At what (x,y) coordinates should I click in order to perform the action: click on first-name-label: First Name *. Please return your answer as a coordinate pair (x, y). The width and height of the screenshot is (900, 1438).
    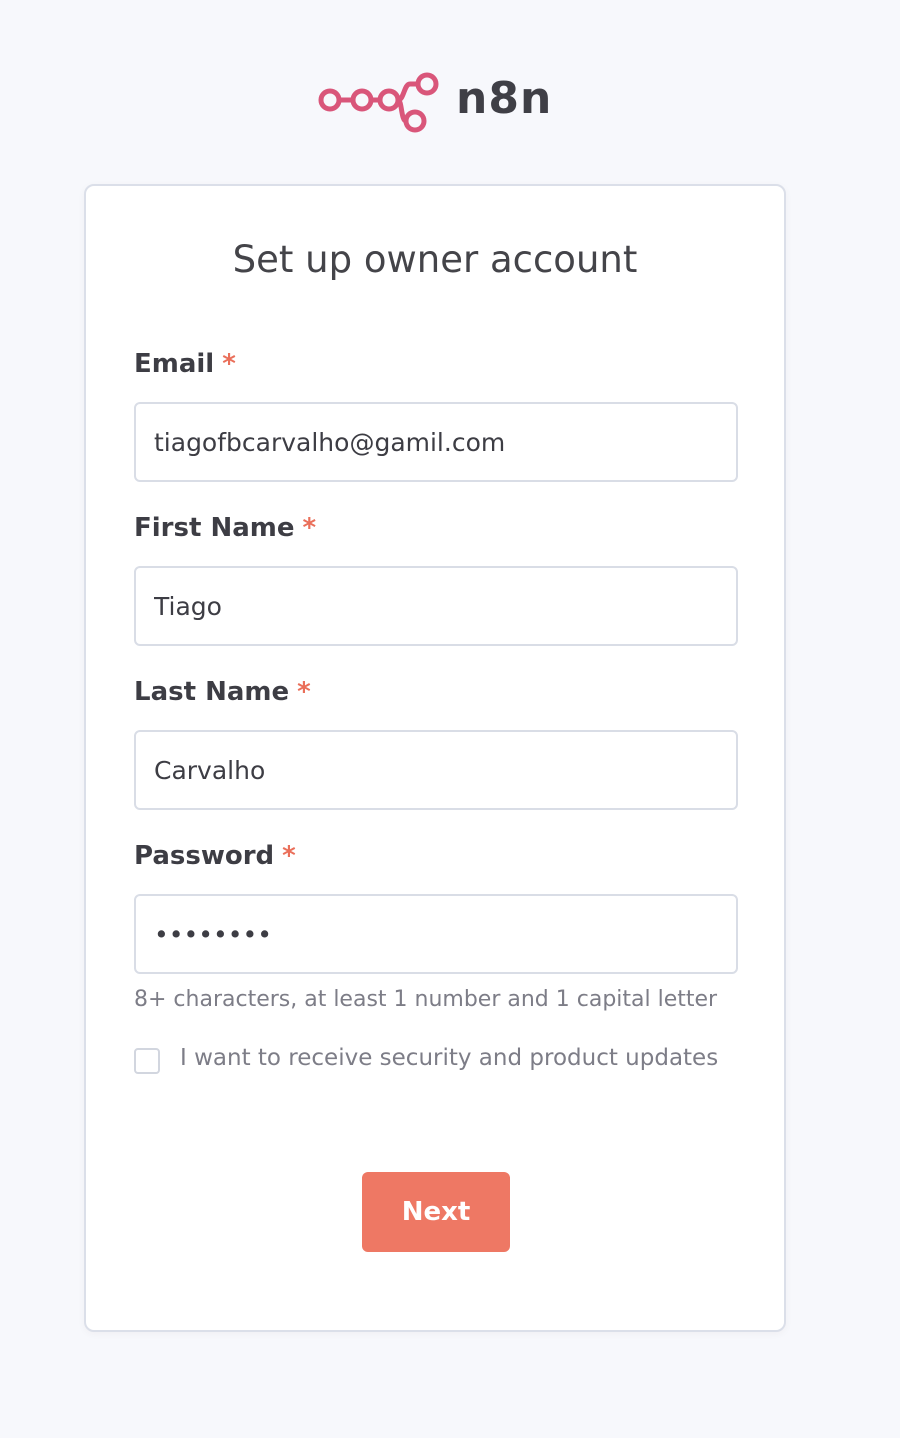
    Looking at the image, I should click on (225, 528).